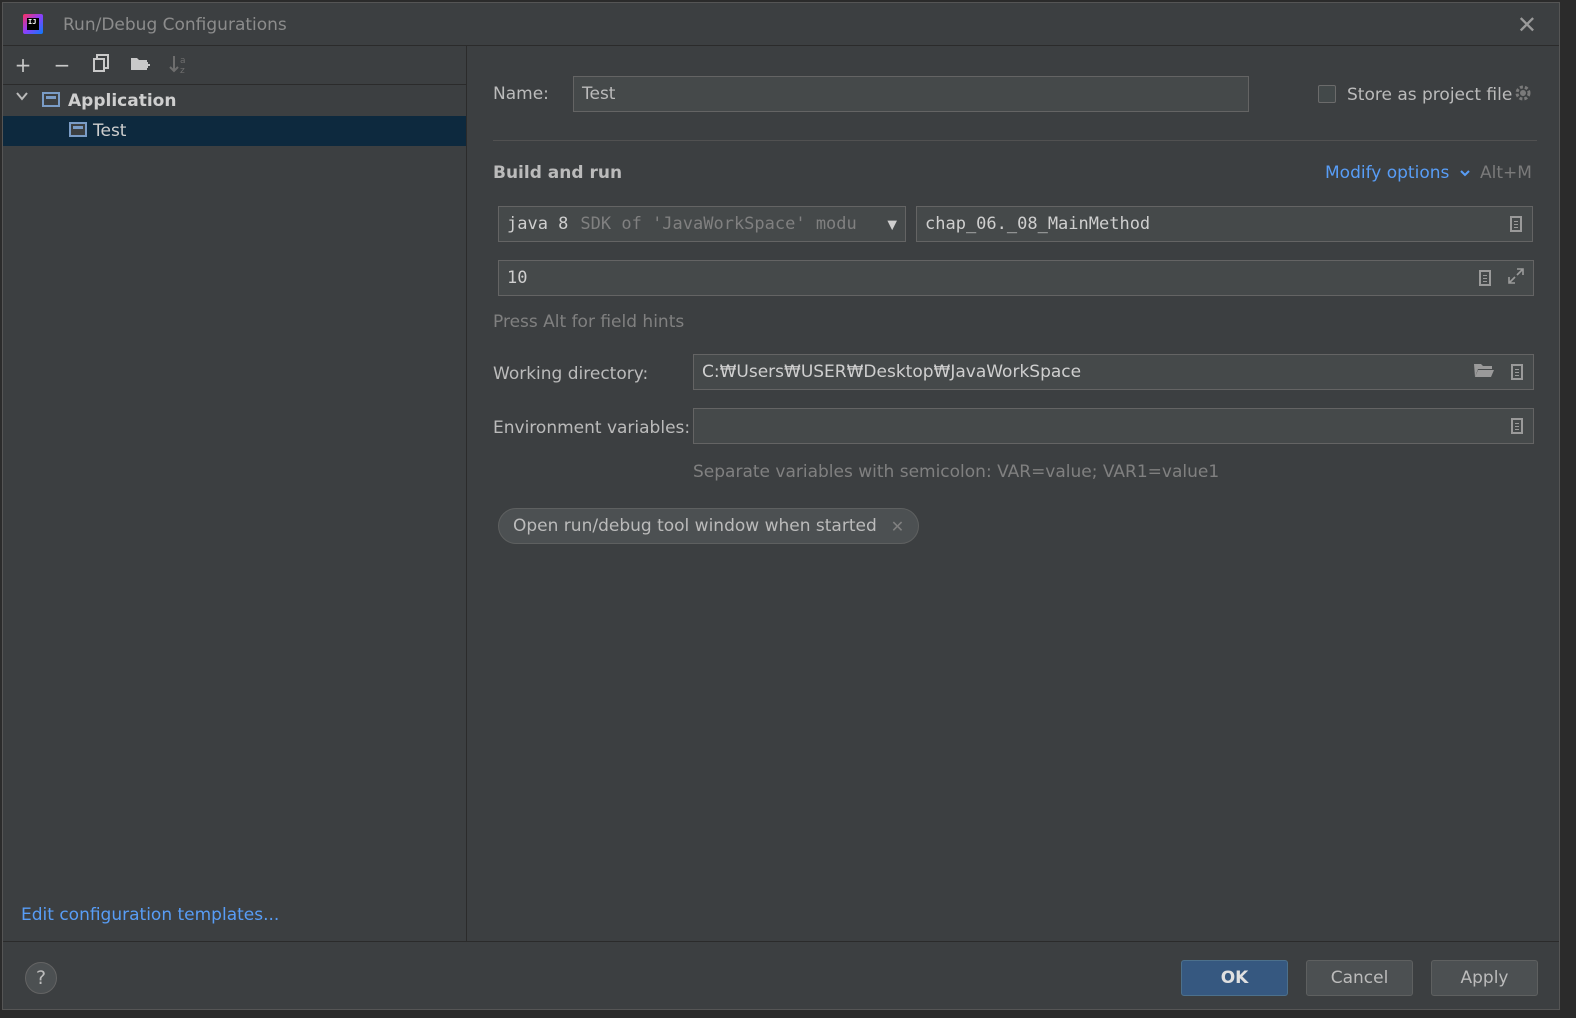 The width and height of the screenshot is (1576, 1018). What do you see at coordinates (183, 61) in the screenshot?
I see `svg-text: a` at bounding box center [183, 61].